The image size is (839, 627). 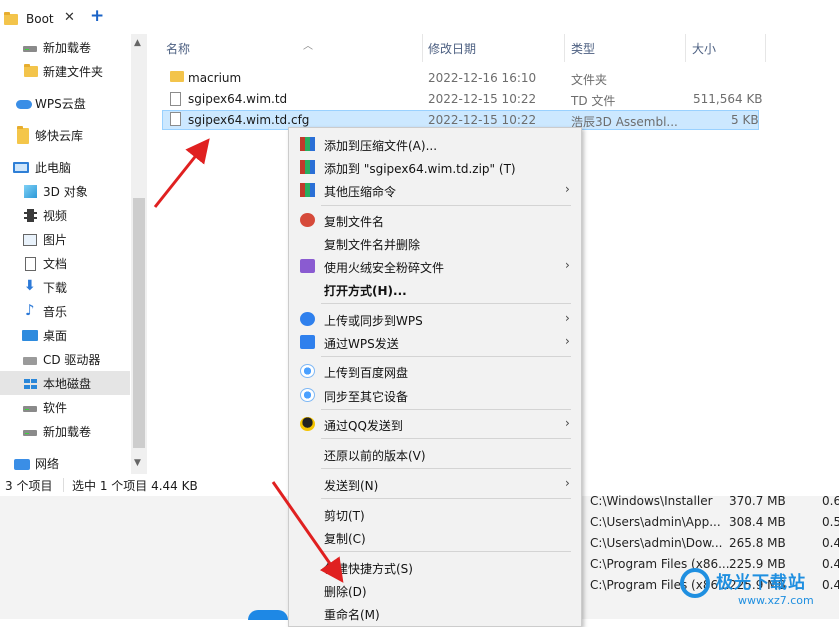 What do you see at coordinates (22, 464) in the screenshot?
I see `network-icon` at bounding box center [22, 464].